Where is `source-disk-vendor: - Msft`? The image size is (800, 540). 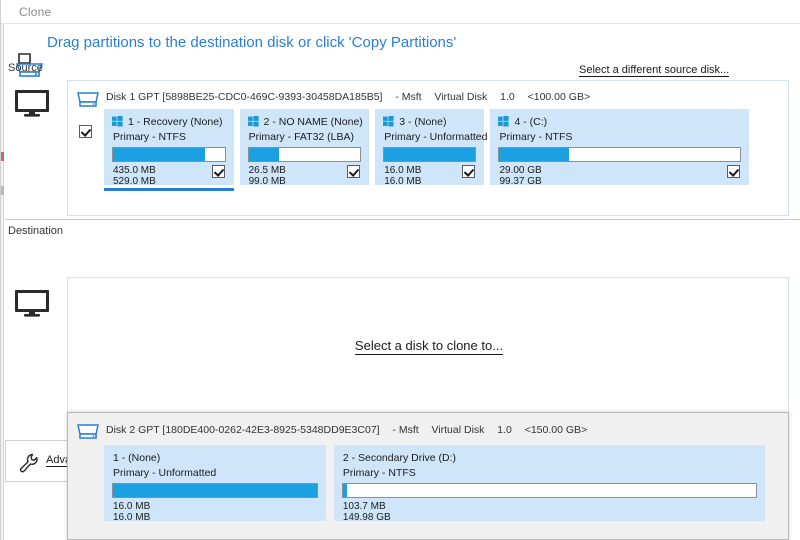
source-disk-vendor: - Msft is located at coordinates (408, 97).